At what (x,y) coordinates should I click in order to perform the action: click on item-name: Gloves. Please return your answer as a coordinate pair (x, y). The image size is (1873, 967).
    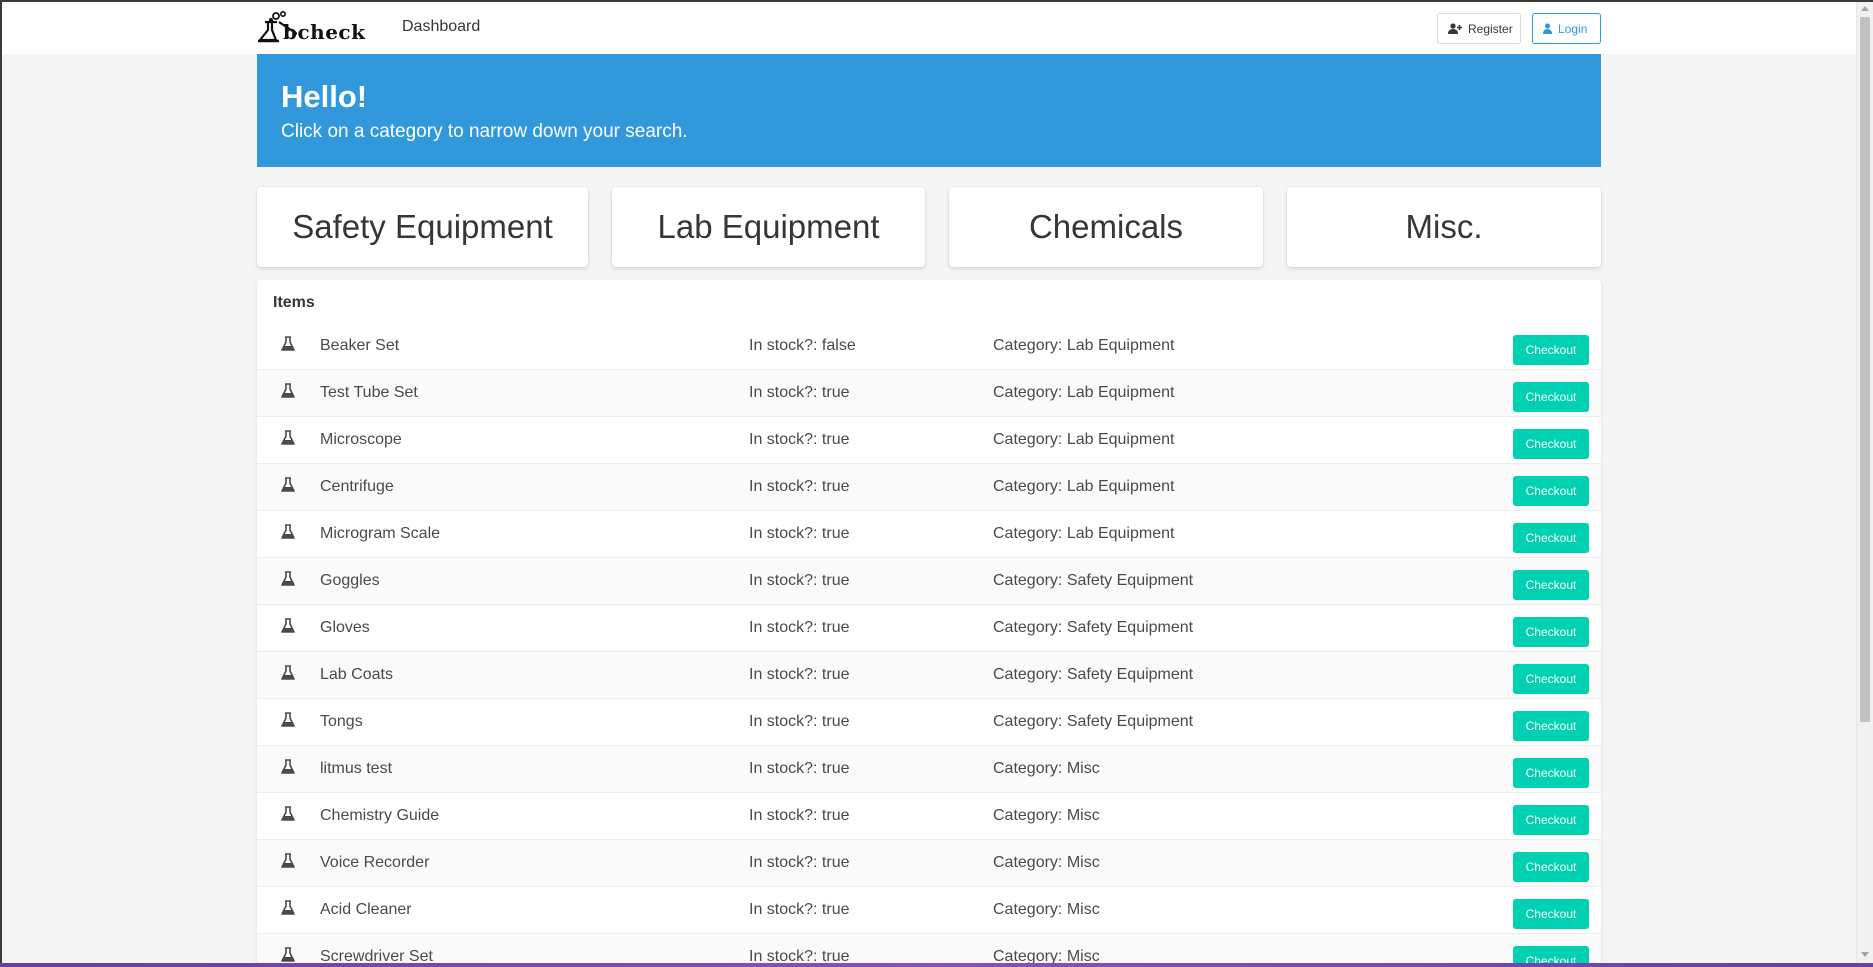
    Looking at the image, I should click on (345, 627).